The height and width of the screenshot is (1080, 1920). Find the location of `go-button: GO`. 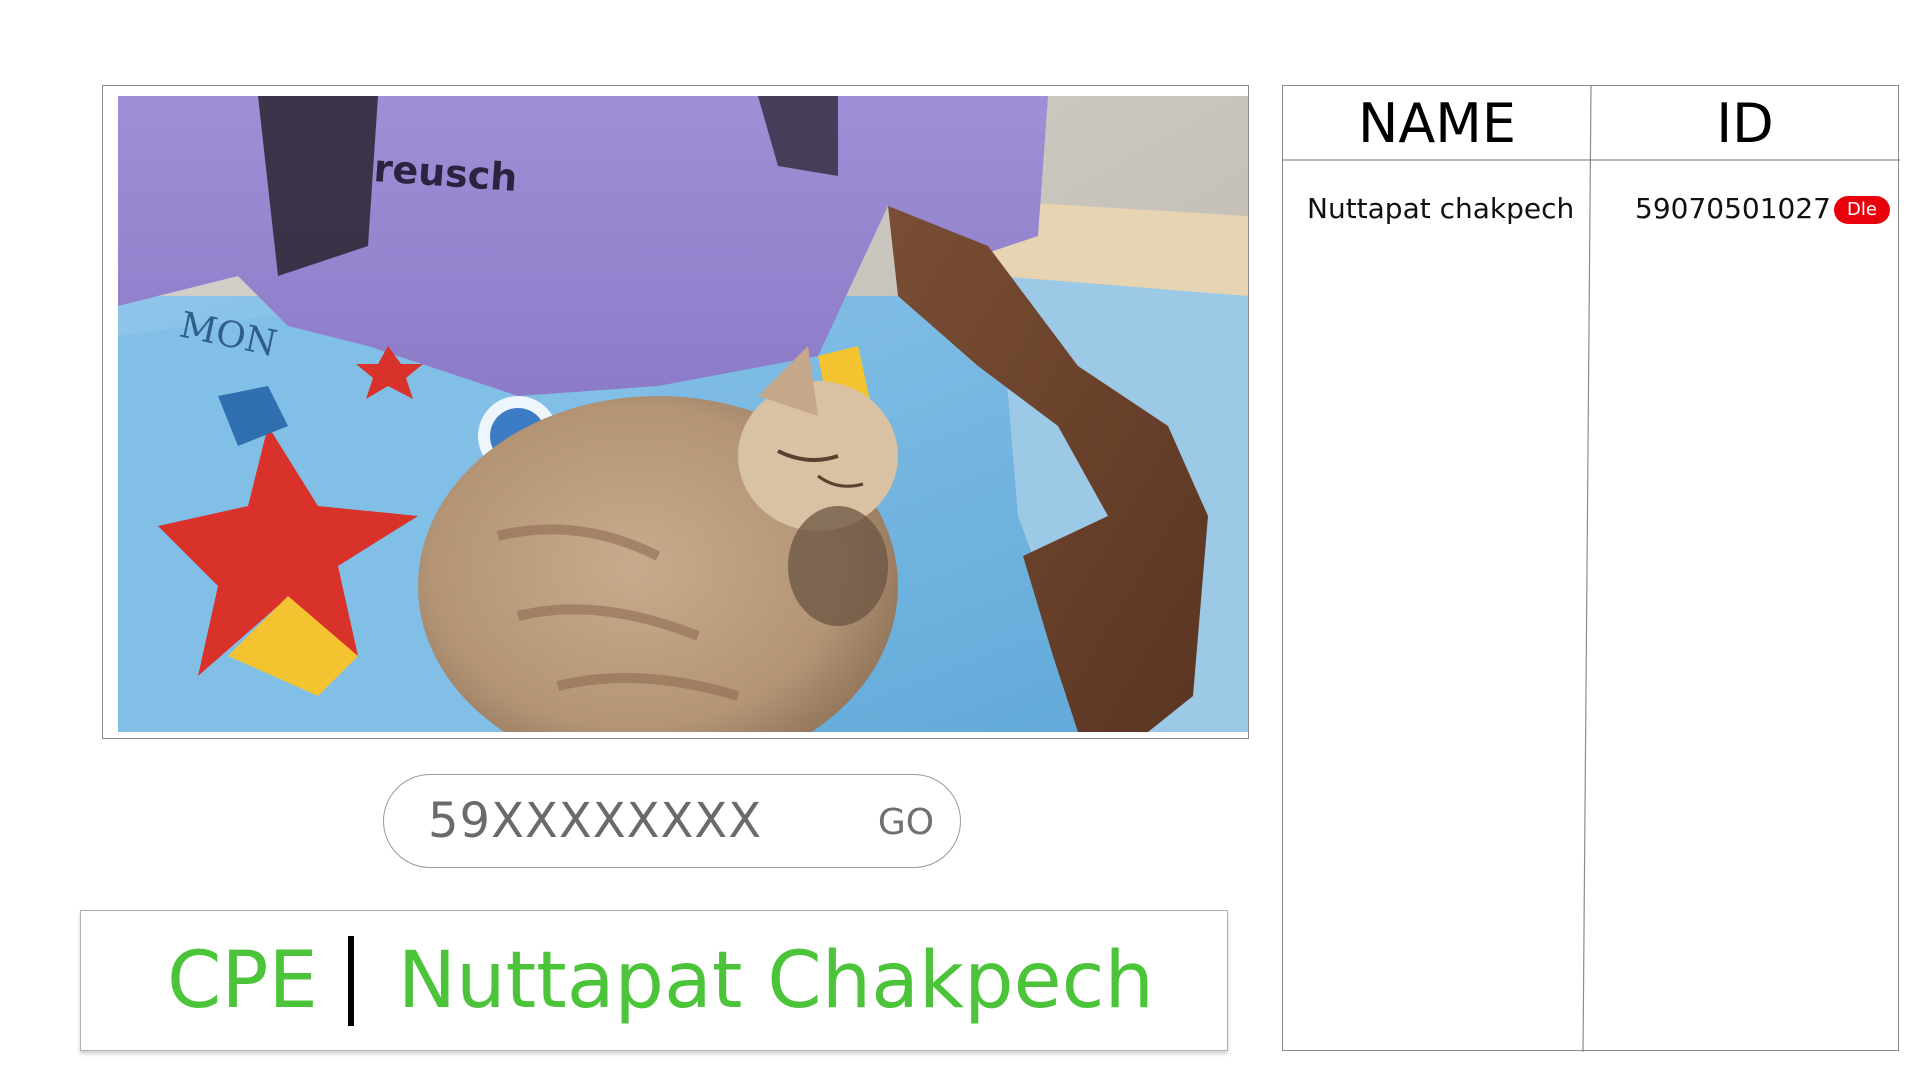

go-button: GO is located at coordinates (906, 822).